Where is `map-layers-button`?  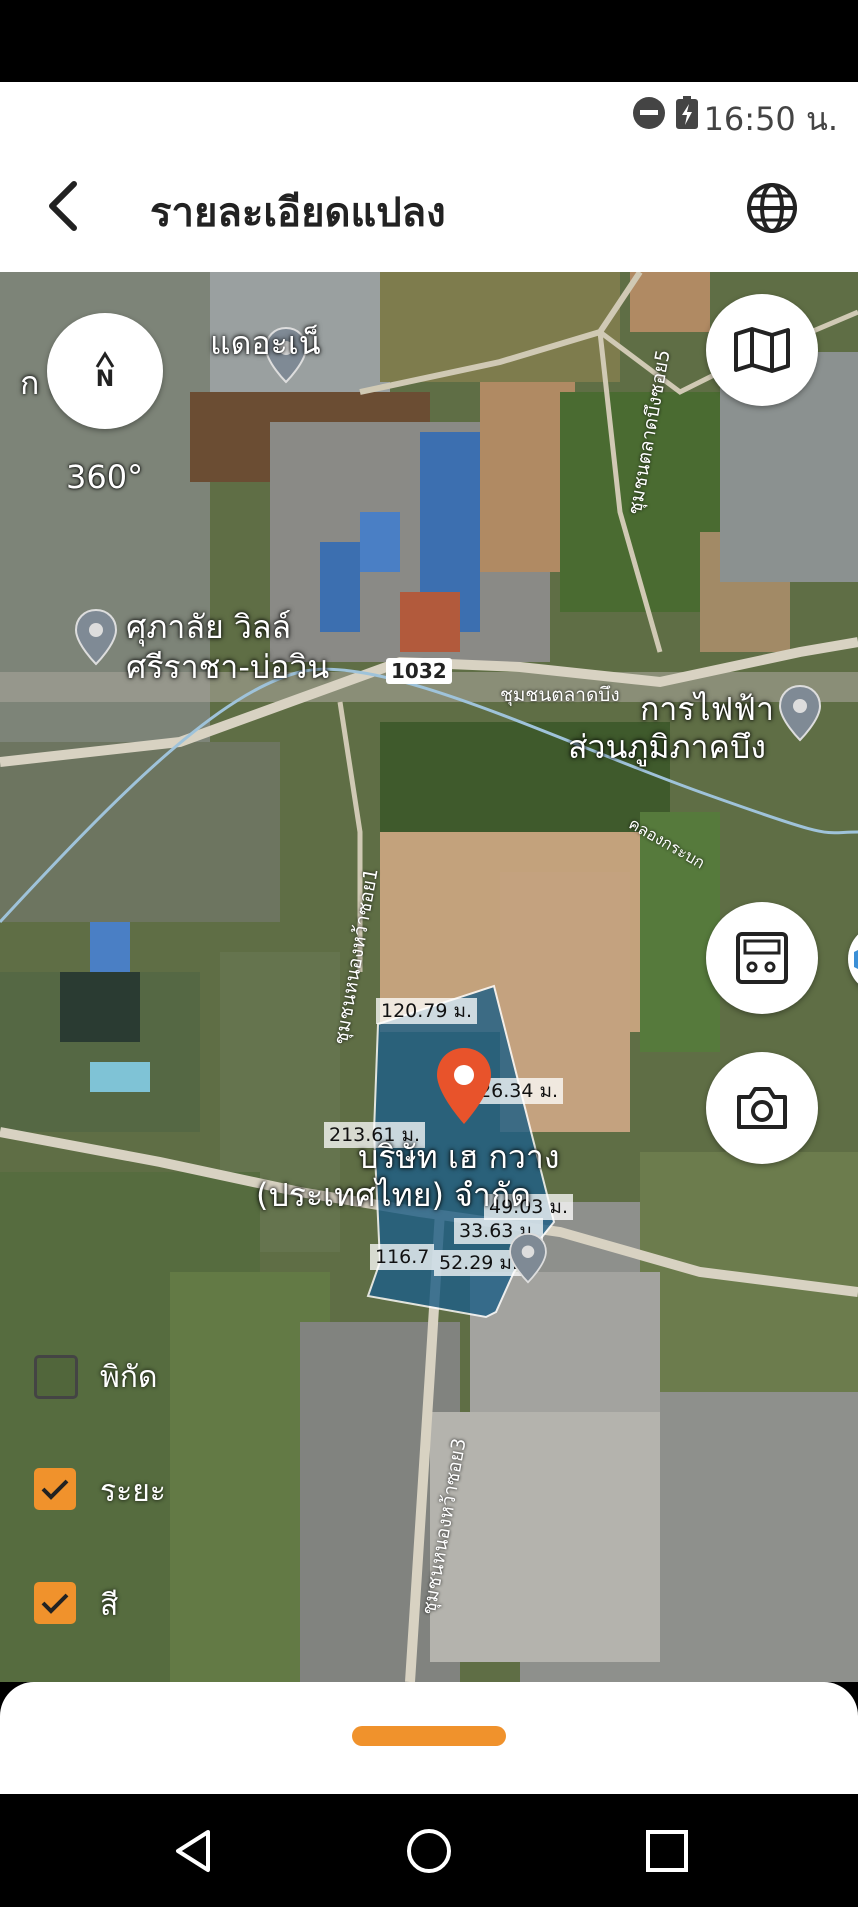
map-layers-button is located at coordinates (762, 350).